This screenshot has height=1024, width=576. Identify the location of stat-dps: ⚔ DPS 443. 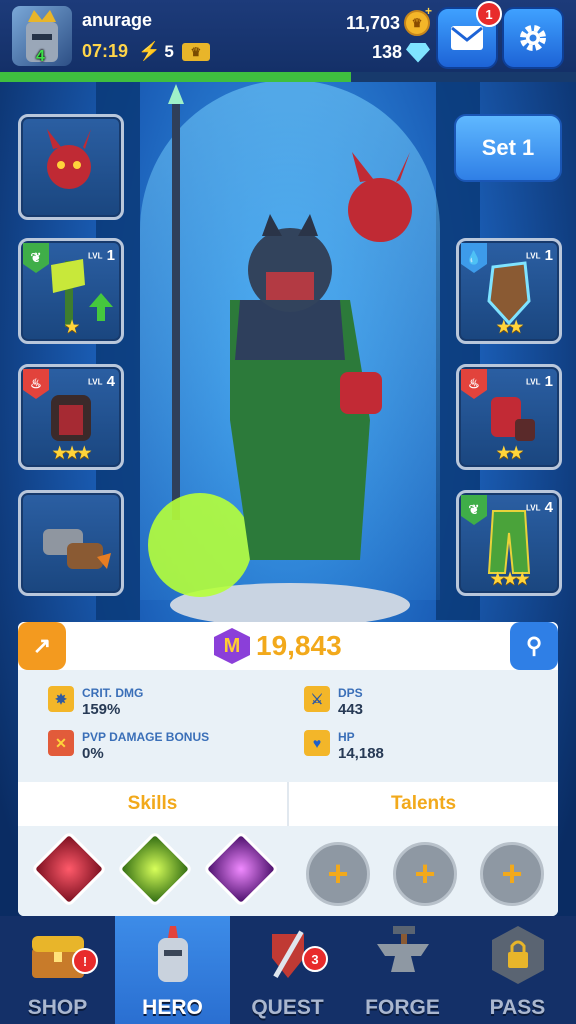
(333, 702).